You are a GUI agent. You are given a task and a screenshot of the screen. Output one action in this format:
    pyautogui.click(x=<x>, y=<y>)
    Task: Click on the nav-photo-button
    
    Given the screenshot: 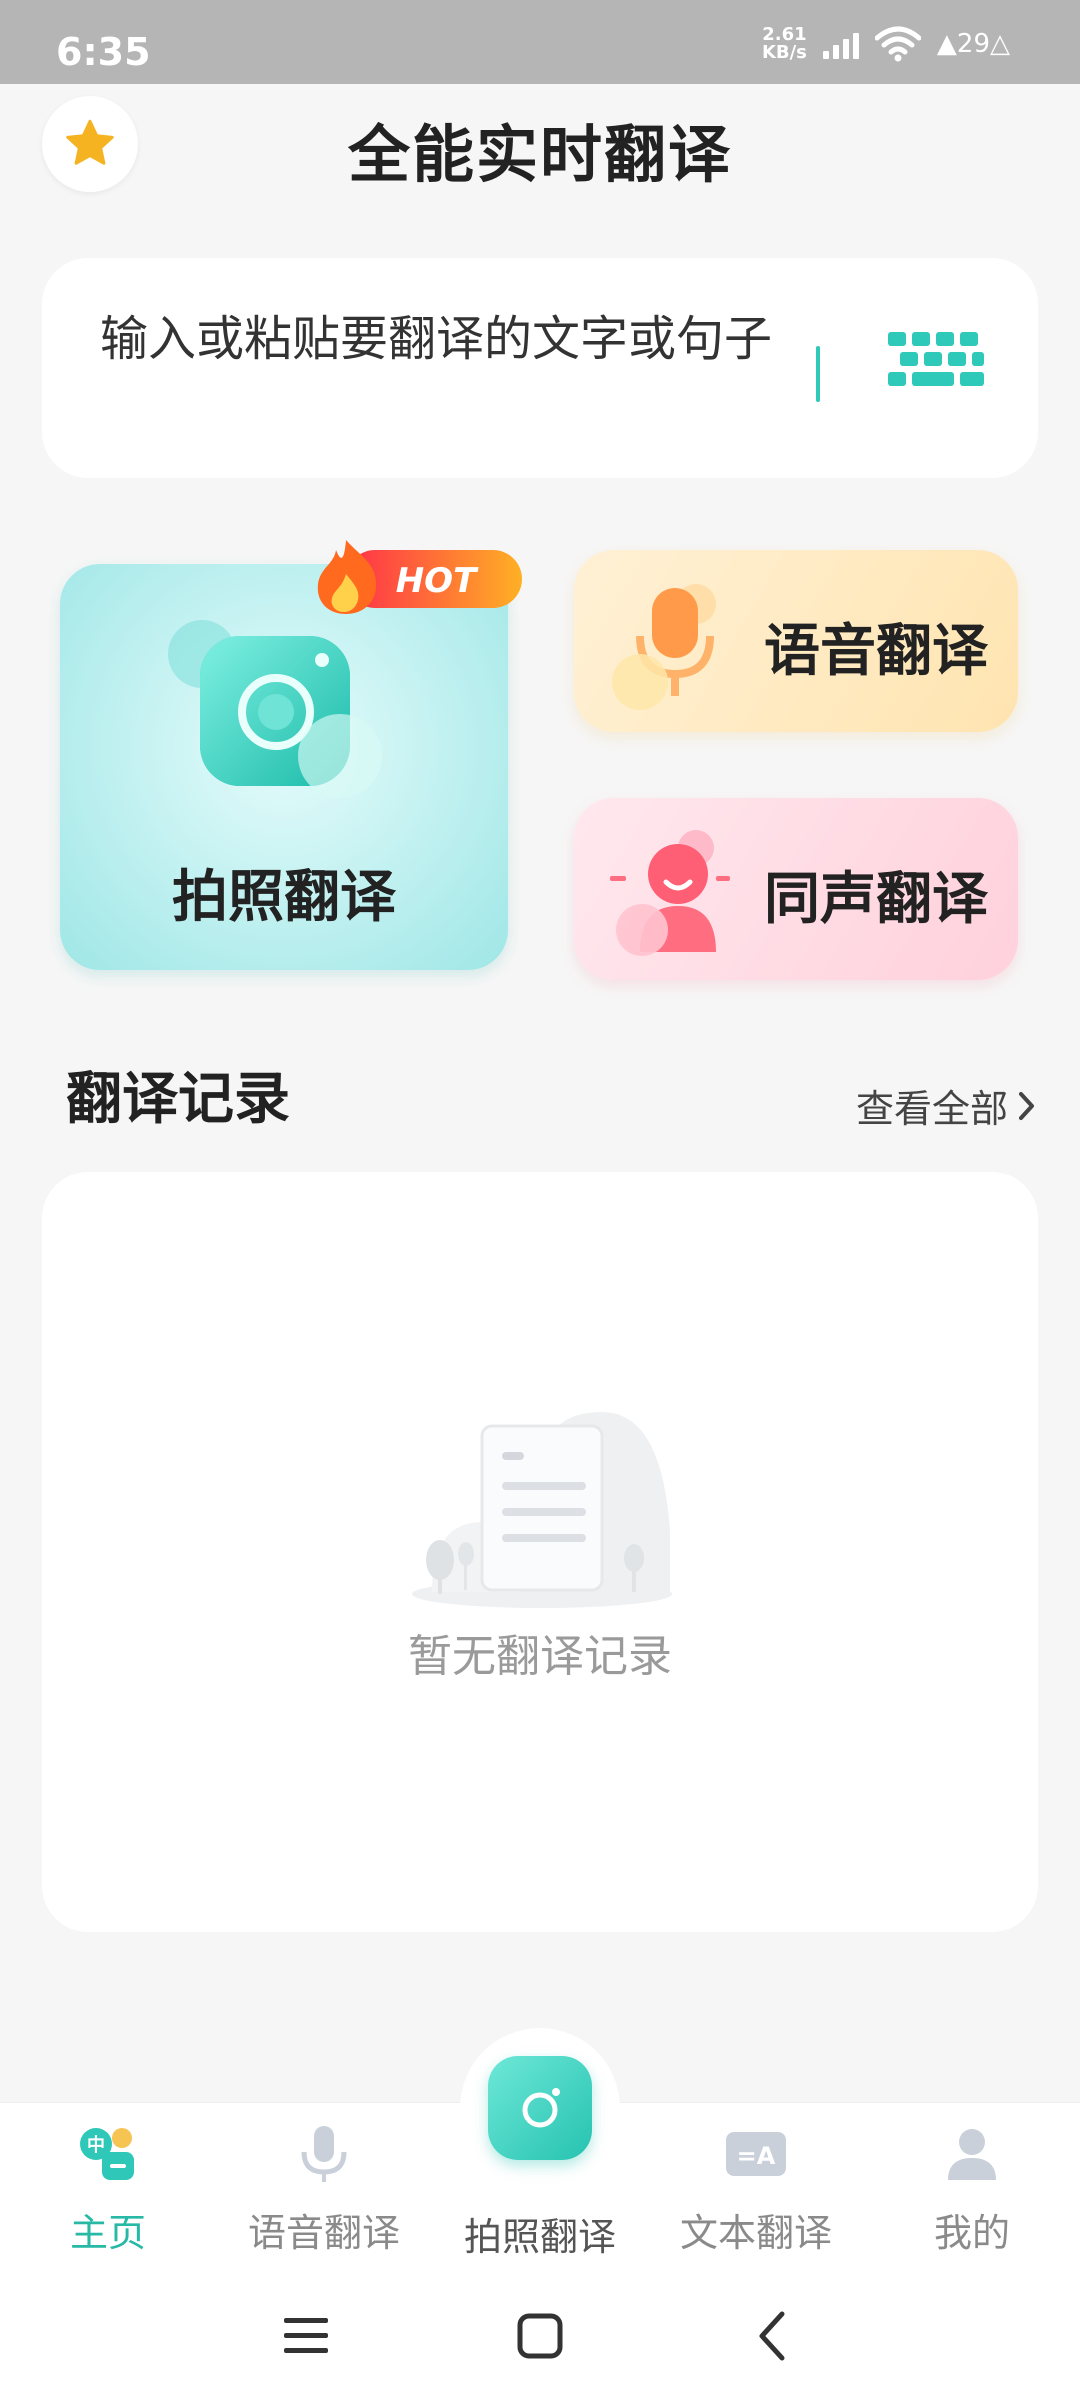 What is the action you would take?
    pyautogui.click(x=540, y=2108)
    